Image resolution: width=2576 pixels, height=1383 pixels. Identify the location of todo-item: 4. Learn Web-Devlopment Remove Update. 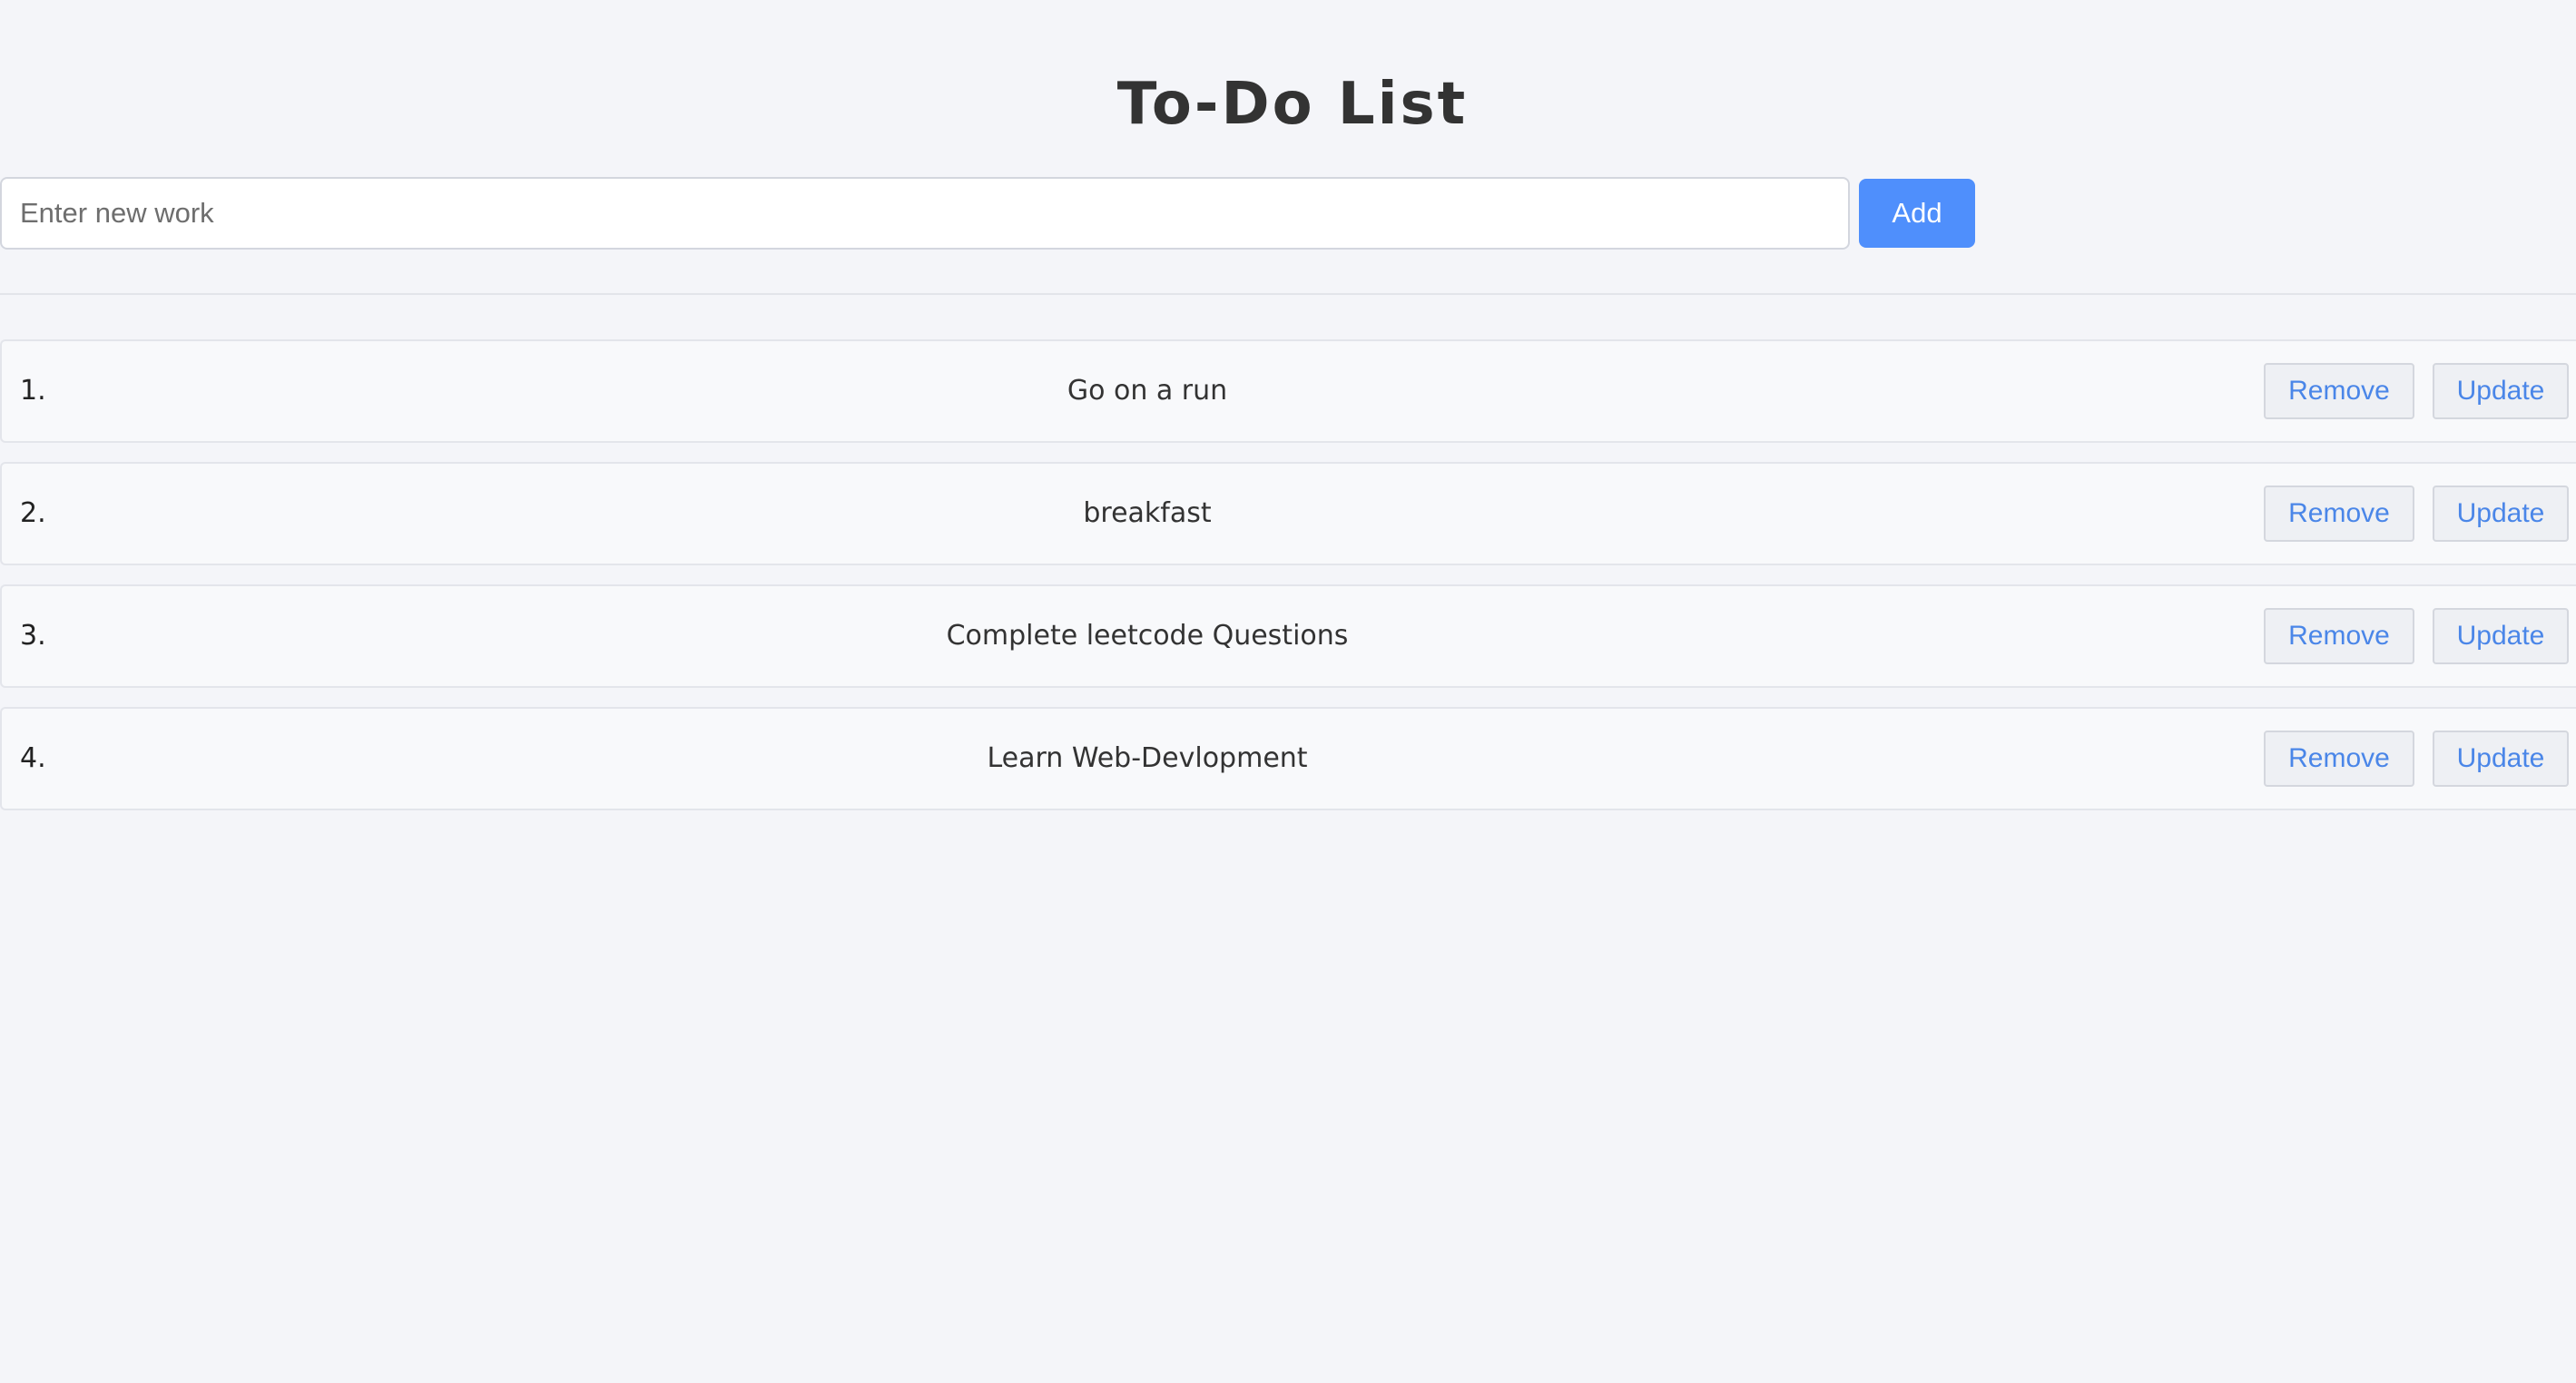
(1288, 758).